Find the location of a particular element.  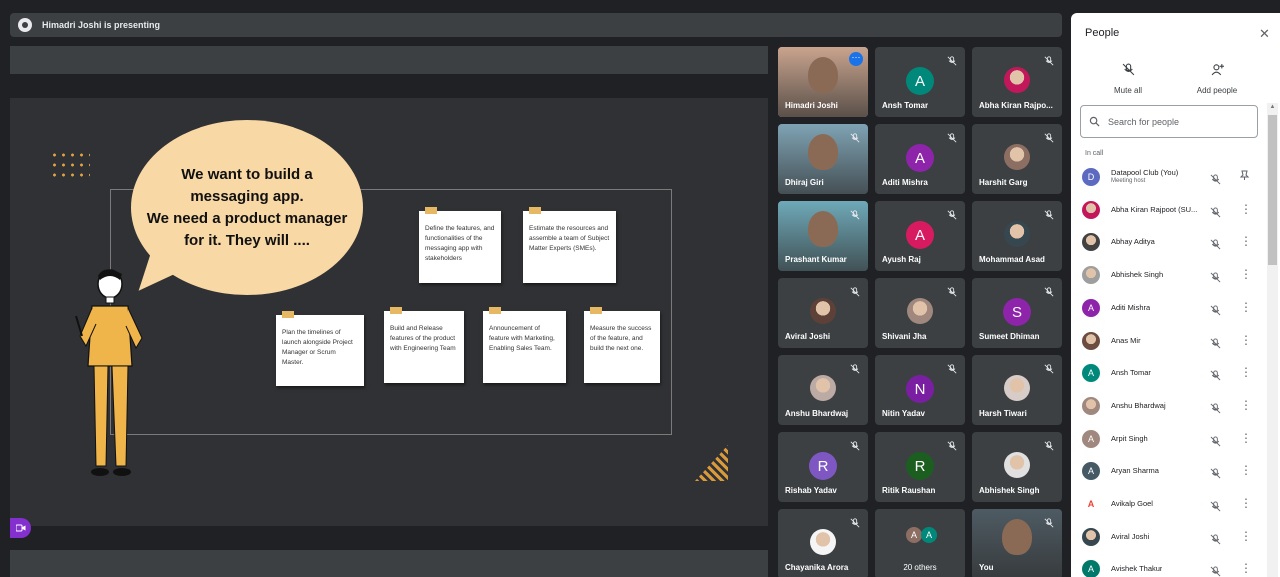

list-item: A Avikalp Goel ⋮ is located at coordinates (1171, 504).